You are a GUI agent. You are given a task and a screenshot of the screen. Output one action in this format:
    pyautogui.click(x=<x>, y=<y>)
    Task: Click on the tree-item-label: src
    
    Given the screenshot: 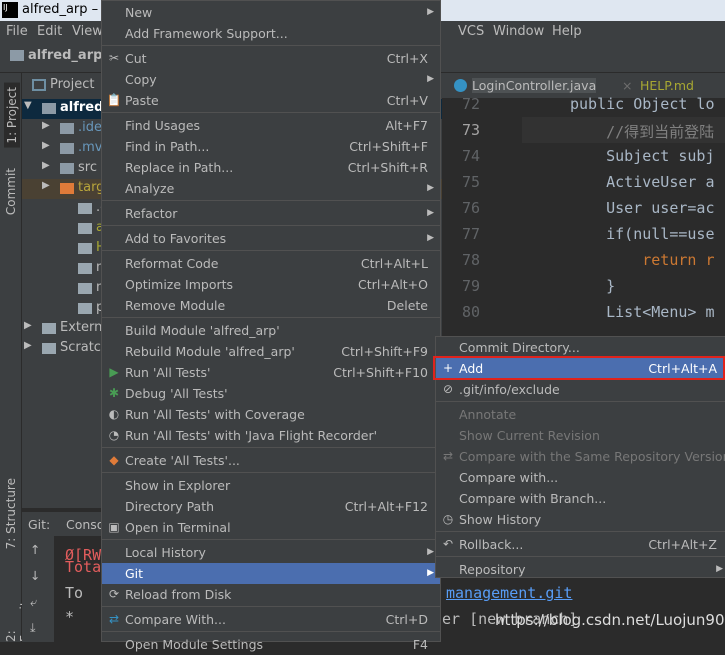 What is the action you would take?
    pyautogui.click(x=87, y=167)
    